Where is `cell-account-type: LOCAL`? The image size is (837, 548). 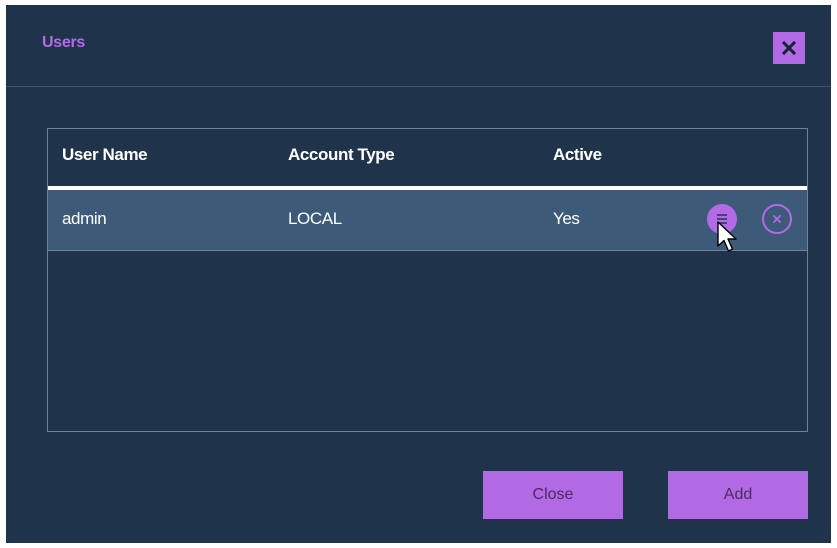
cell-account-type: LOCAL is located at coordinates (315, 218).